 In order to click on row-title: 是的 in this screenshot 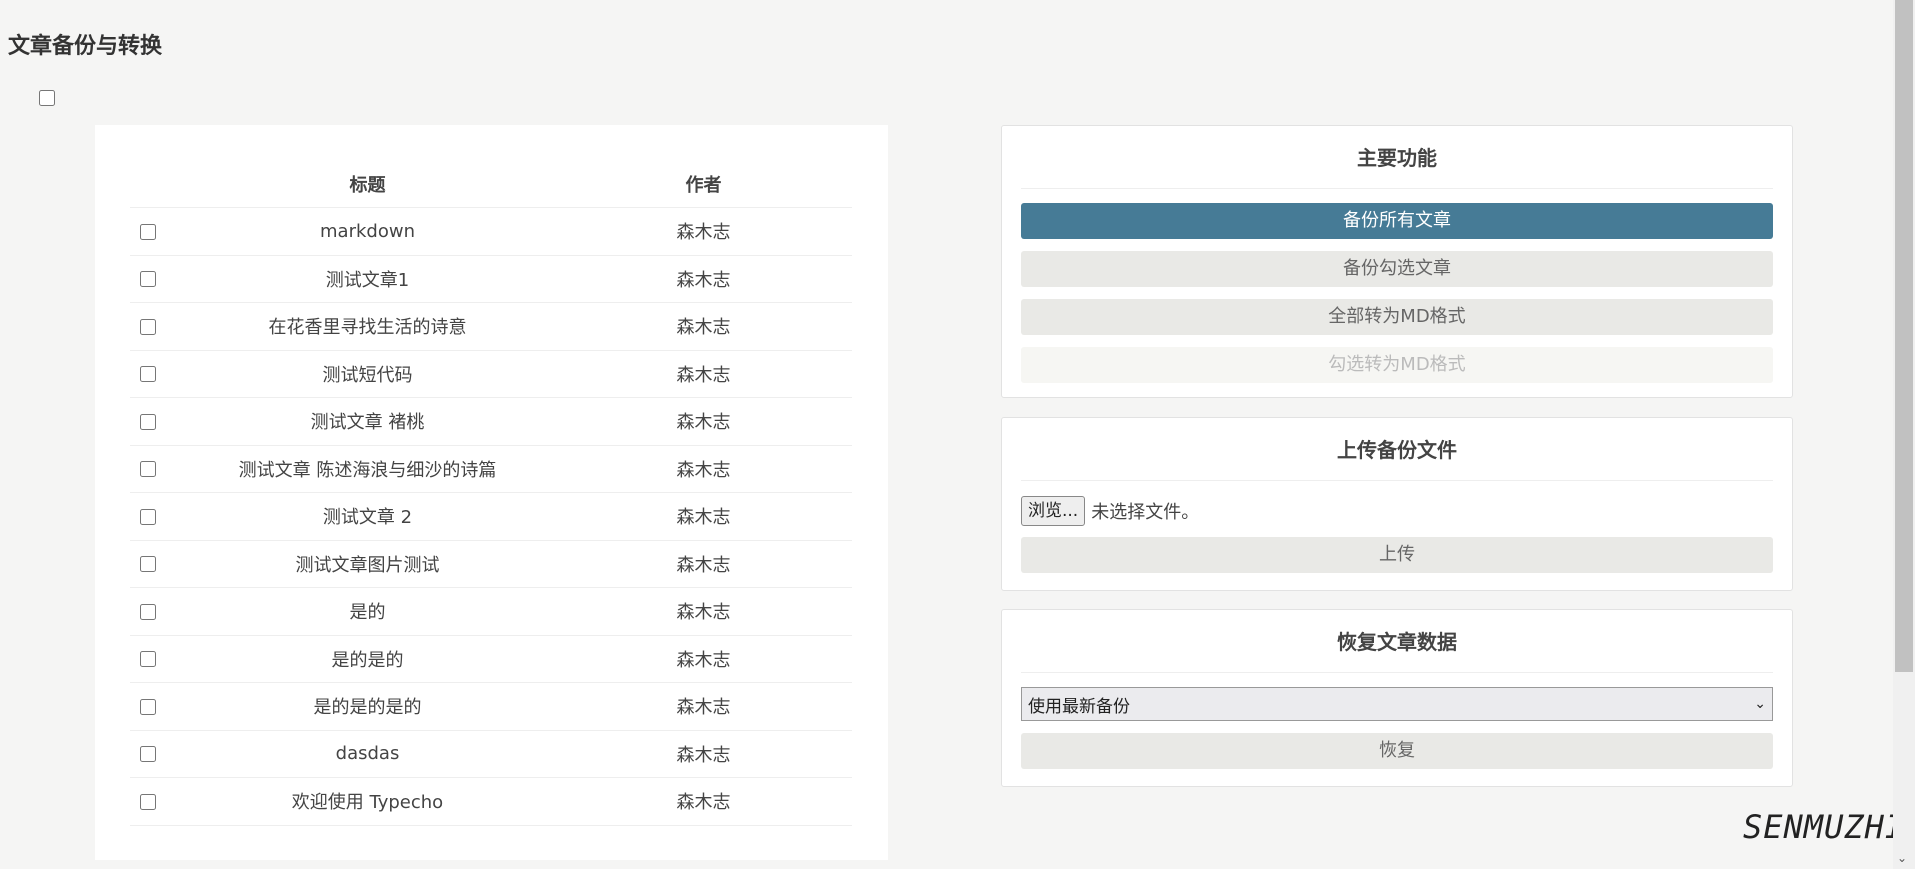, I will do `click(367, 611)`.